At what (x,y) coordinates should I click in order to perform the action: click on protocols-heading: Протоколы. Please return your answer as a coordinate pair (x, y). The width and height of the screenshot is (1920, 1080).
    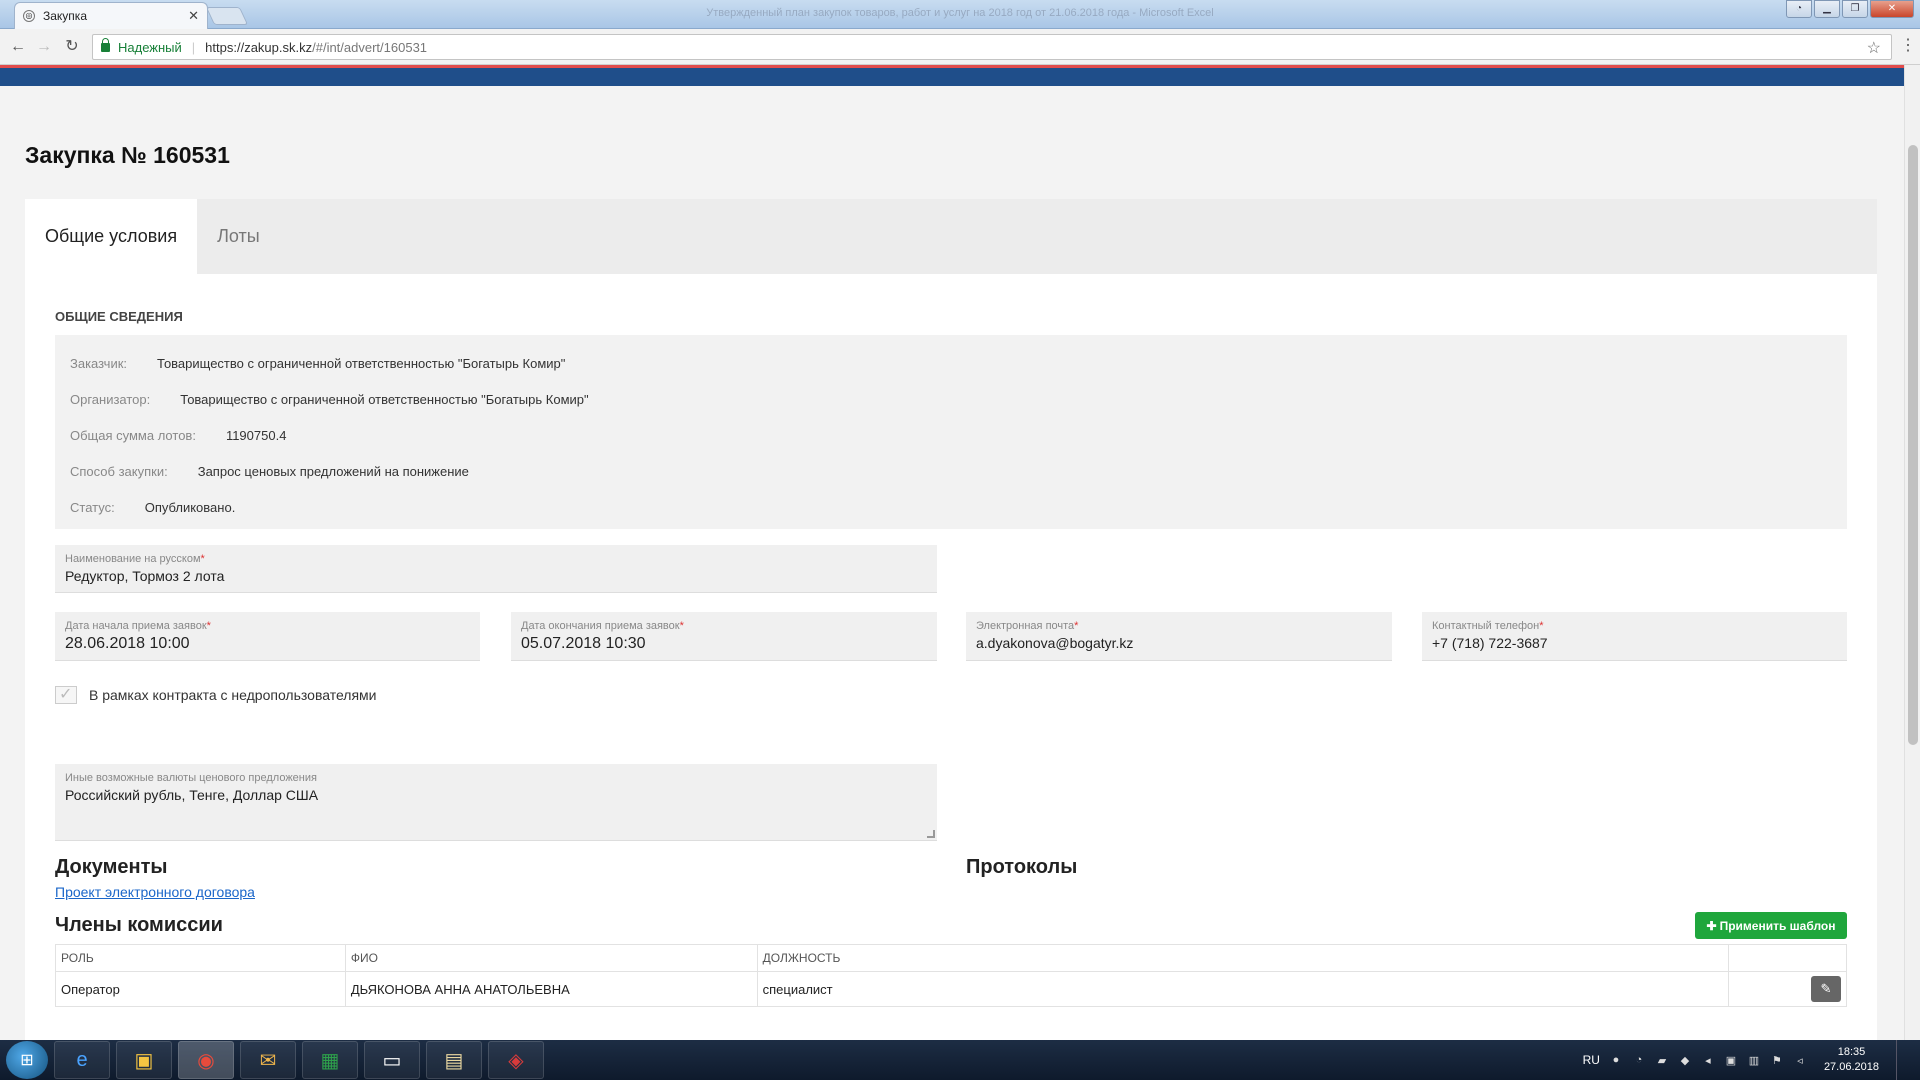
    Looking at the image, I should click on (1022, 867).